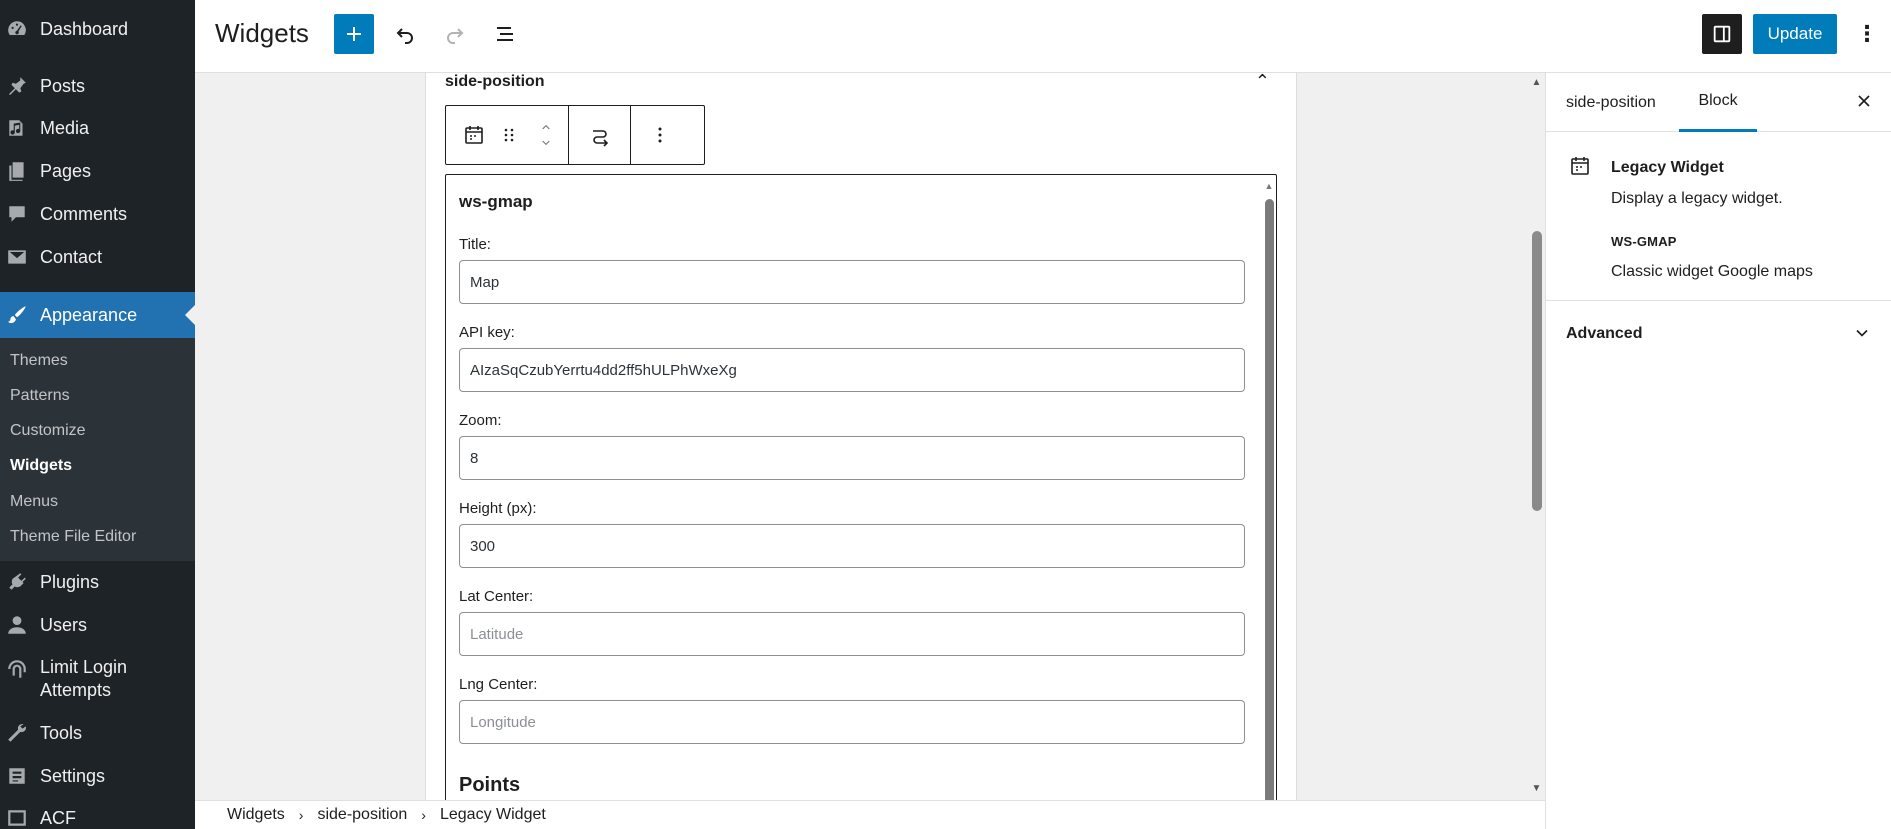 The image size is (1891, 829). What do you see at coordinates (17, 669) in the screenshot?
I see `fingerprint-icon` at bounding box center [17, 669].